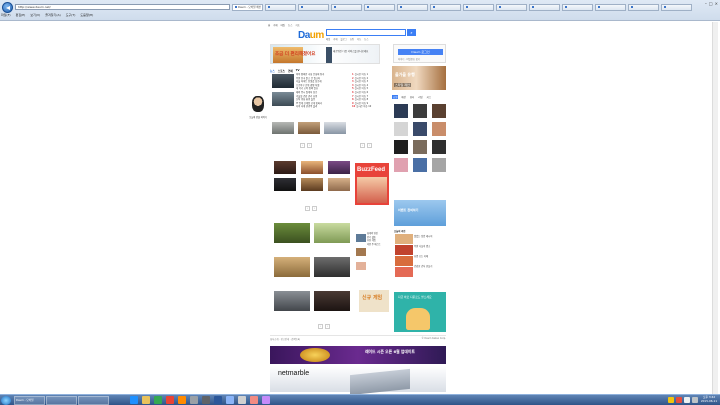 This screenshot has height=405, width=720. I want to click on netmarble-ad: netmarble, so click(358, 381).